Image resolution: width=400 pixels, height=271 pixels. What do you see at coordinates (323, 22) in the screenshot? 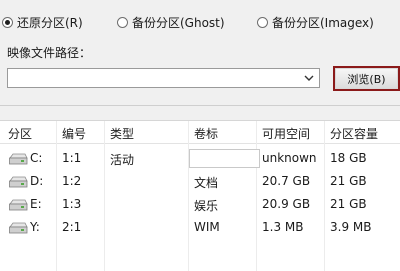
I see `backup-imagex-label: 备份分区(Imagex)` at bounding box center [323, 22].